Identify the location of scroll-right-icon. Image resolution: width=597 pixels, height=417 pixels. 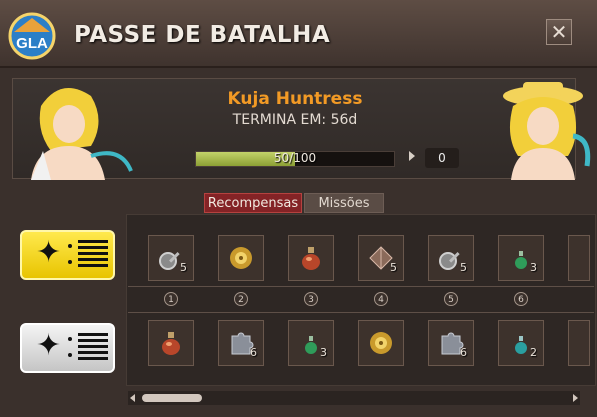
(575, 398).